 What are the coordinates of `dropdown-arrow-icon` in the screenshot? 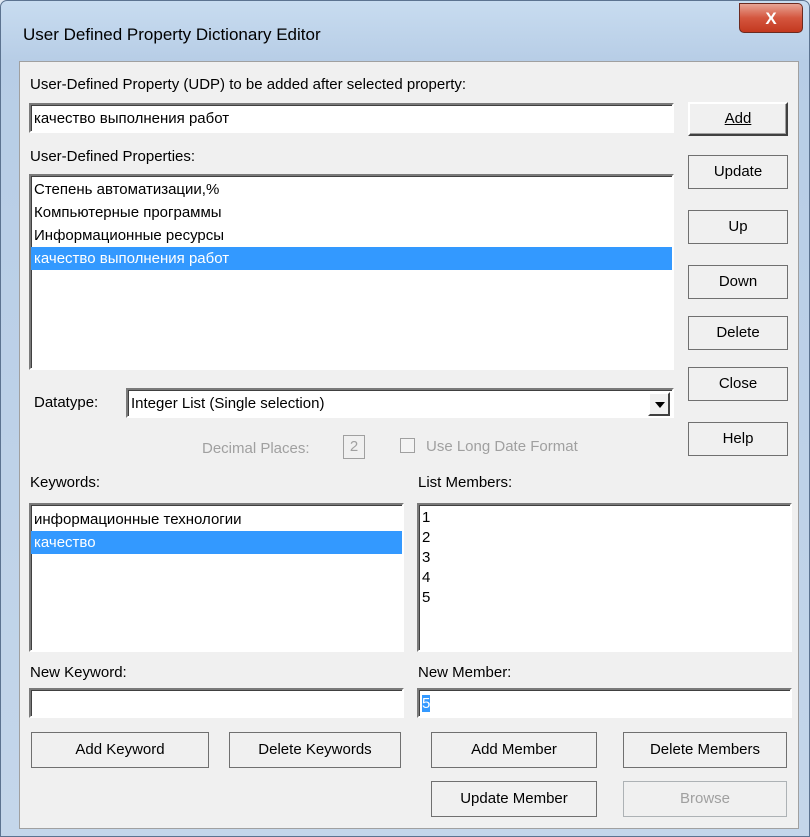 It's located at (659, 404).